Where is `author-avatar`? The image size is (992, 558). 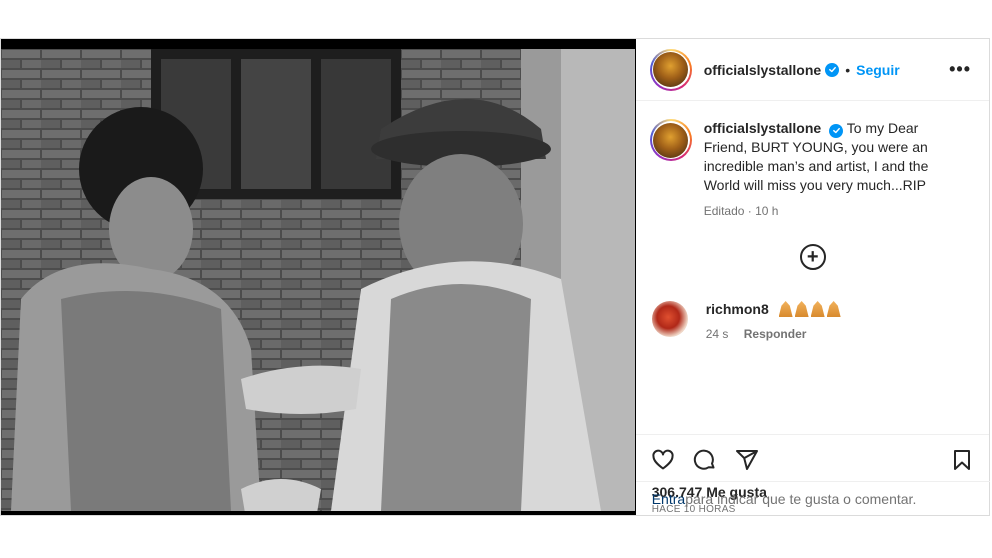
author-avatar is located at coordinates (670, 69).